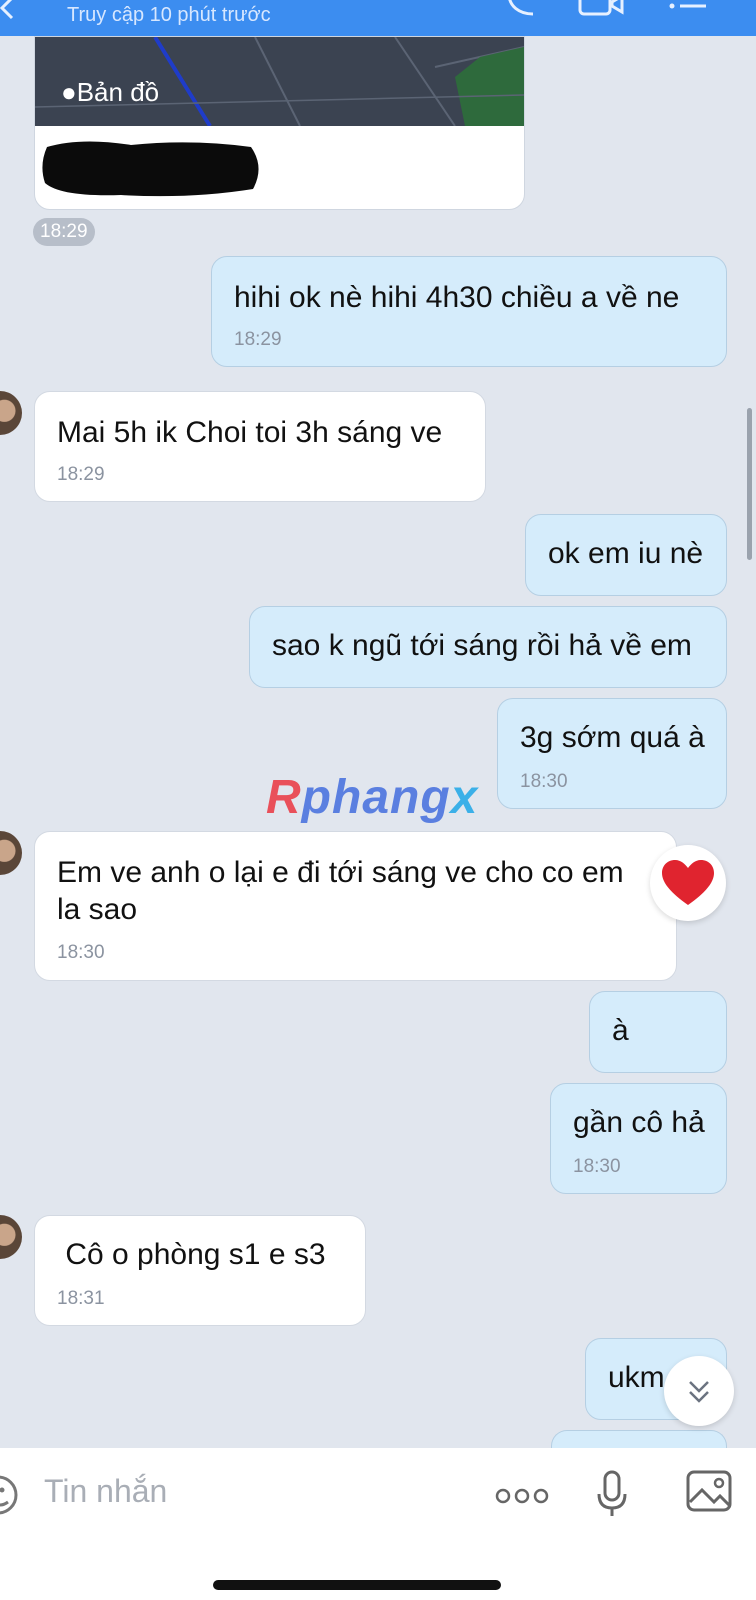 This screenshot has width=756, height=1600. What do you see at coordinates (601, 9) in the screenshot?
I see `video-icon` at bounding box center [601, 9].